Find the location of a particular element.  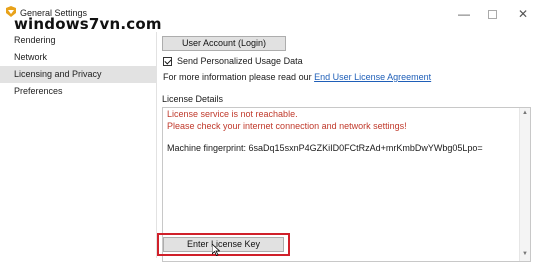

details-scrollbar: ▲ ▼ is located at coordinates (524, 184).